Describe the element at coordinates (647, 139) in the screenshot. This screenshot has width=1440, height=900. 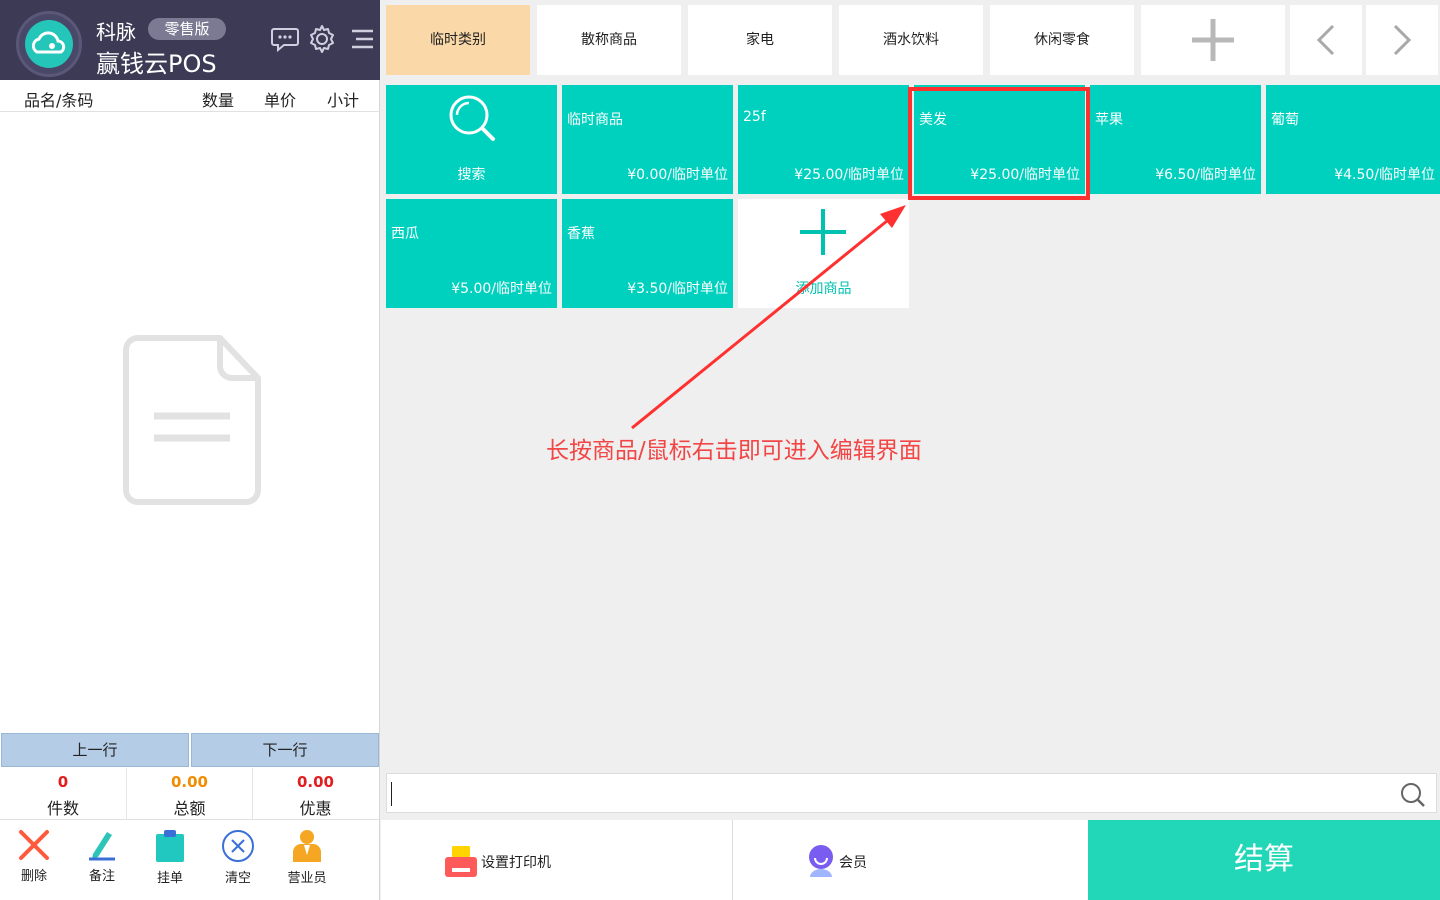
I see `product-tile: 临时商品 ¥0.00/临时单位` at that location.